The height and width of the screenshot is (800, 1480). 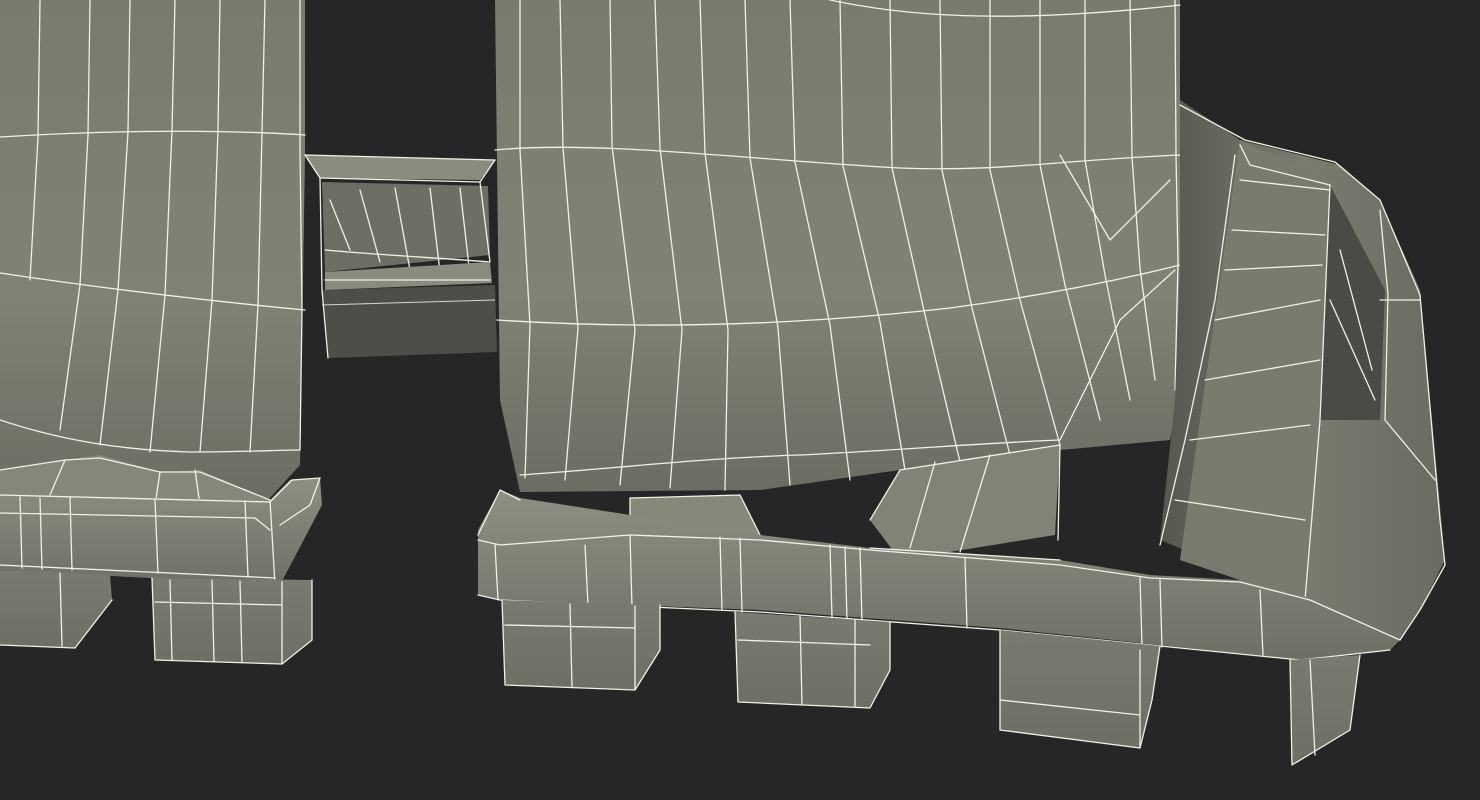 I want to click on side-wing-right, so click(x=1302, y=370).